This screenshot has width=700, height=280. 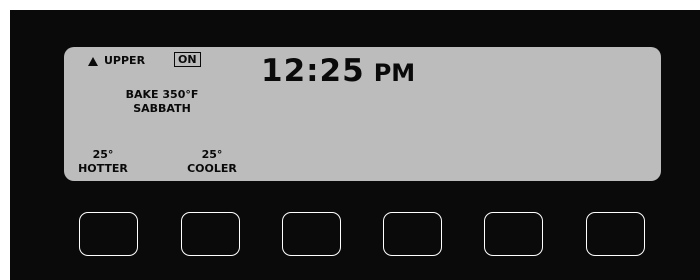 What do you see at coordinates (187, 59) in the screenshot?
I see `status-badge: ON` at bounding box center [187, 59].